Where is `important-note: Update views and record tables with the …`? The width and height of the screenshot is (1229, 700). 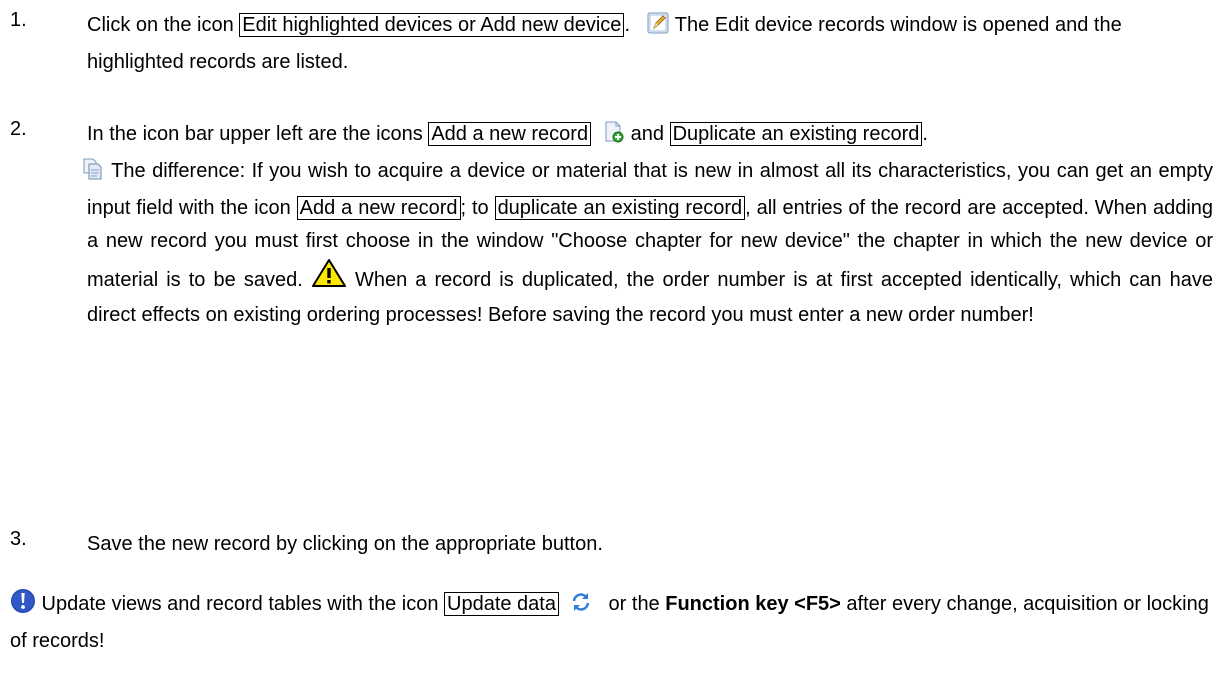 important-note: Update views and record tables with the … is located at coordinates (615, 623).